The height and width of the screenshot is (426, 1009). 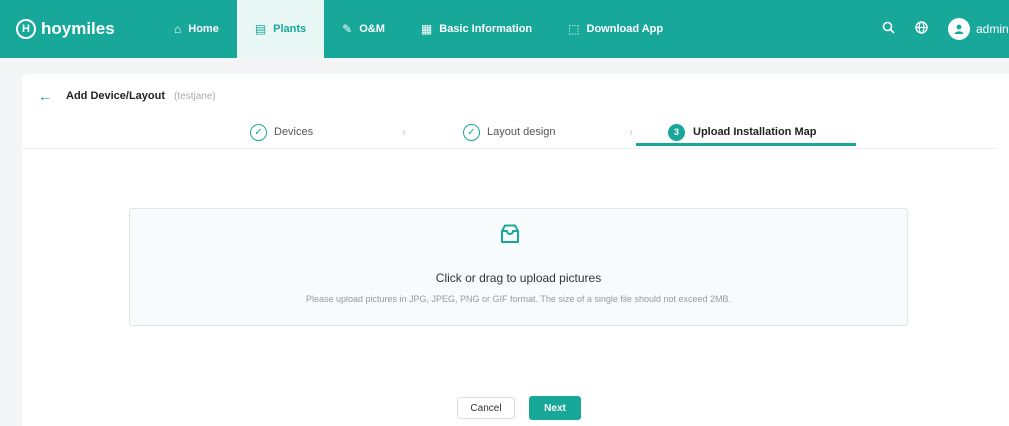 I want to click on nav-item-basic-information: ▦ Basic Information, so click(x=476, y=29).